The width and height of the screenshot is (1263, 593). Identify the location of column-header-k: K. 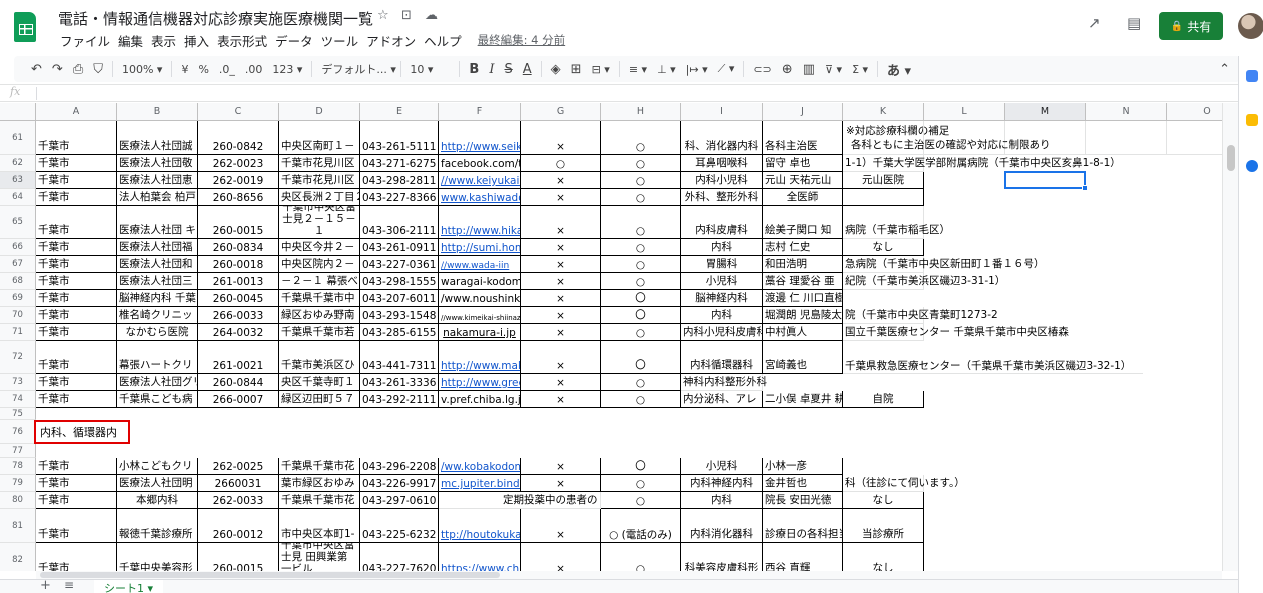
(883, 112).